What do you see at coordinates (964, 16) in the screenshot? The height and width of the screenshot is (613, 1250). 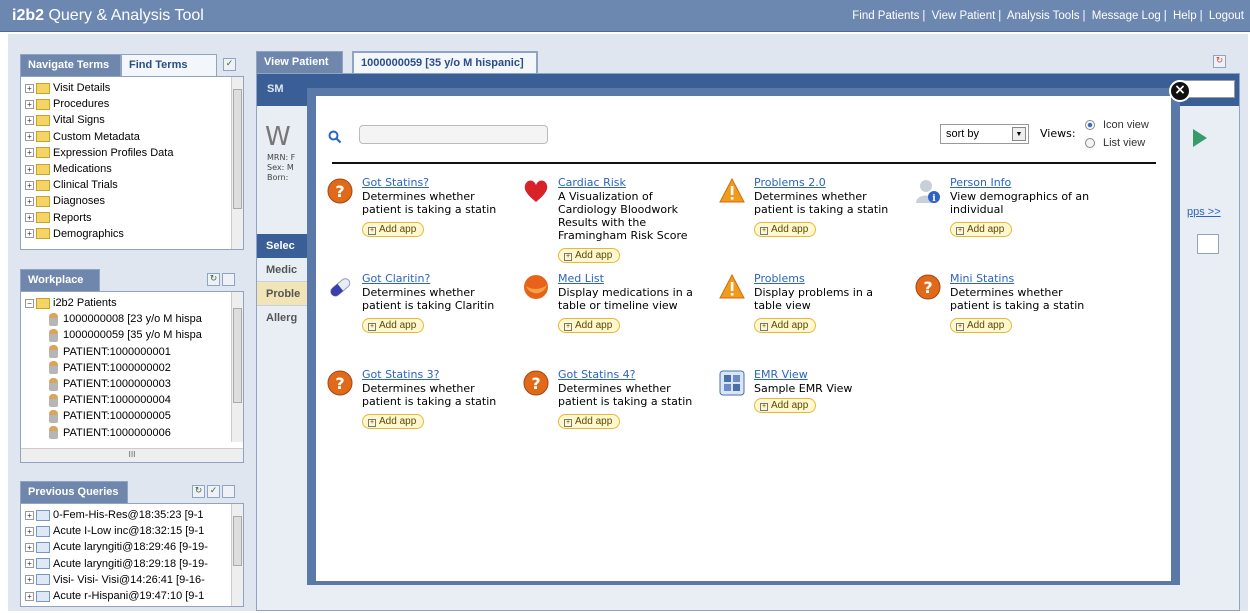 I see `nav-view-patient: View Patient` at bounding box center [964, 16].